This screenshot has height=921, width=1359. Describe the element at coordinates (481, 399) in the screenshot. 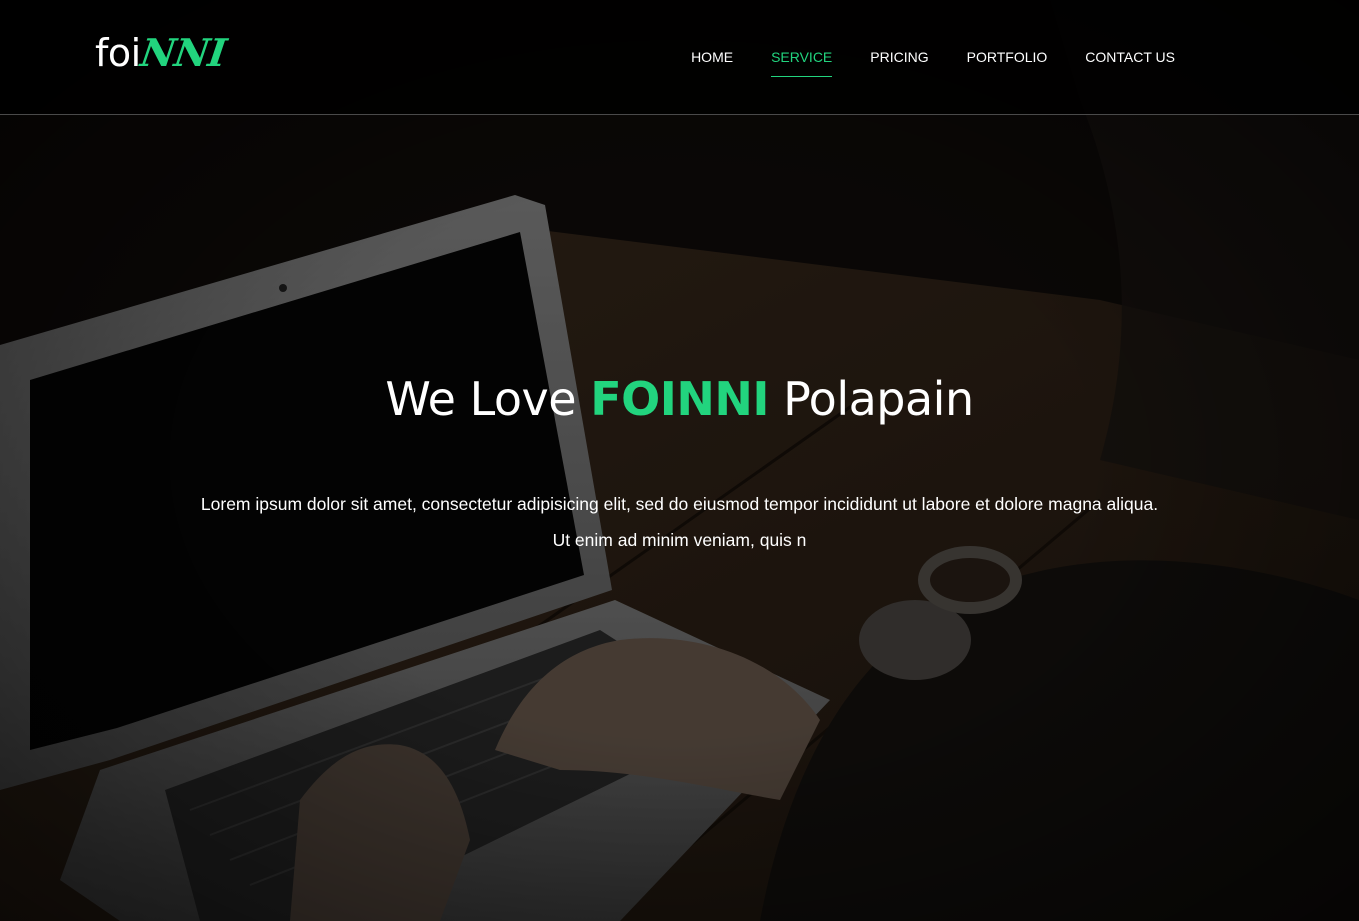

I see `hero-title-prefix: We Love` at that location.